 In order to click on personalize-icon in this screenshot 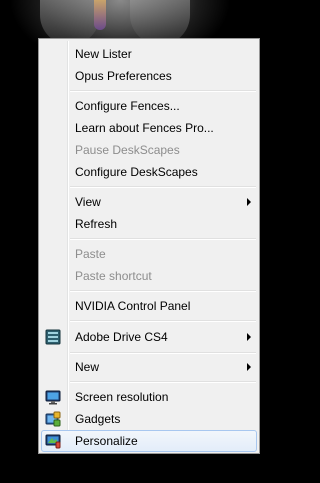, I will do `click(53, 441)`.